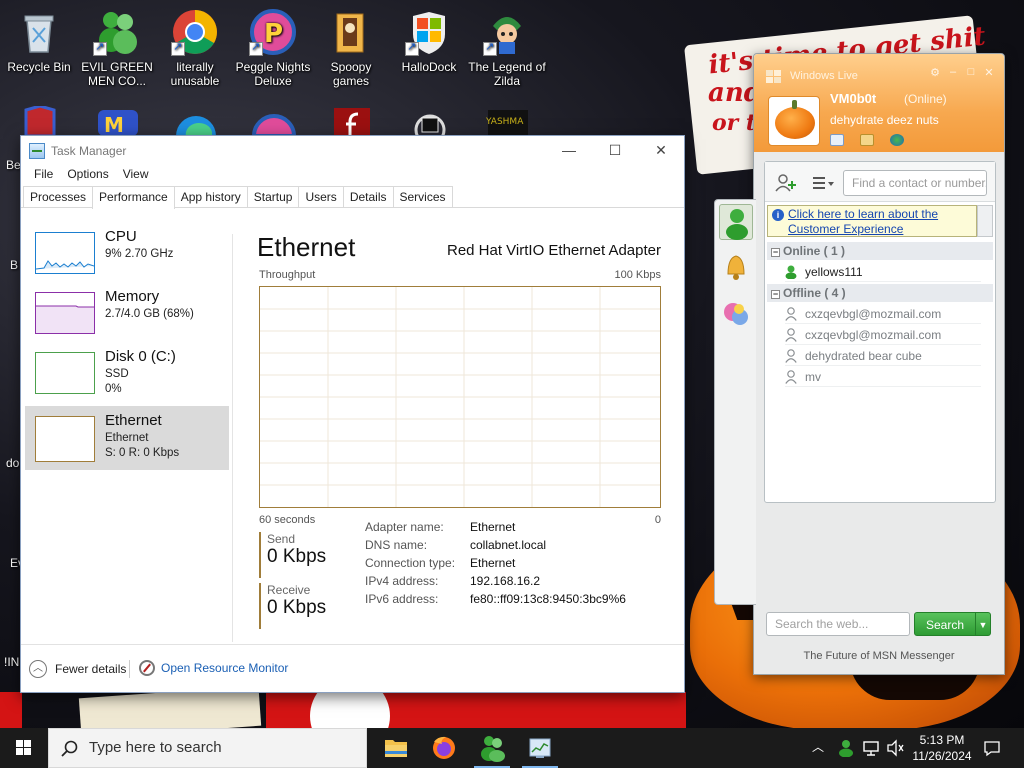 Image resolution: width=1024 pixels, height=768 pixels. Describe the element at coordinates (352, 150) in the screenshot. I see `title-bar: Task Manager — ☐ ✕` at that location.